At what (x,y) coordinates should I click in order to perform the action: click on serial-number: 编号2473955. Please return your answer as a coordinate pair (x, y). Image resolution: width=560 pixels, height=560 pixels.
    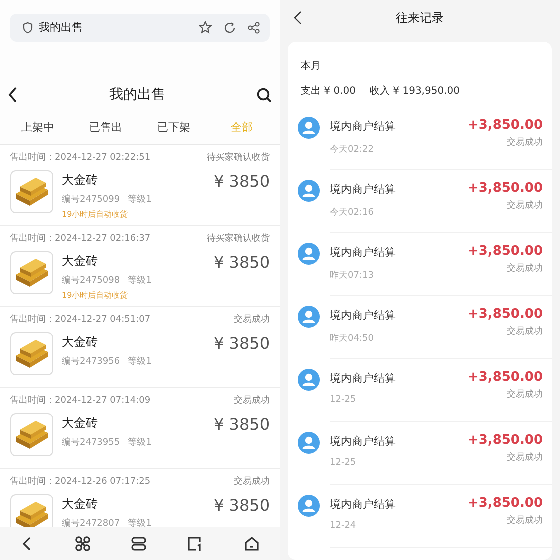
    Looking at the image, I should click on (91, 442).